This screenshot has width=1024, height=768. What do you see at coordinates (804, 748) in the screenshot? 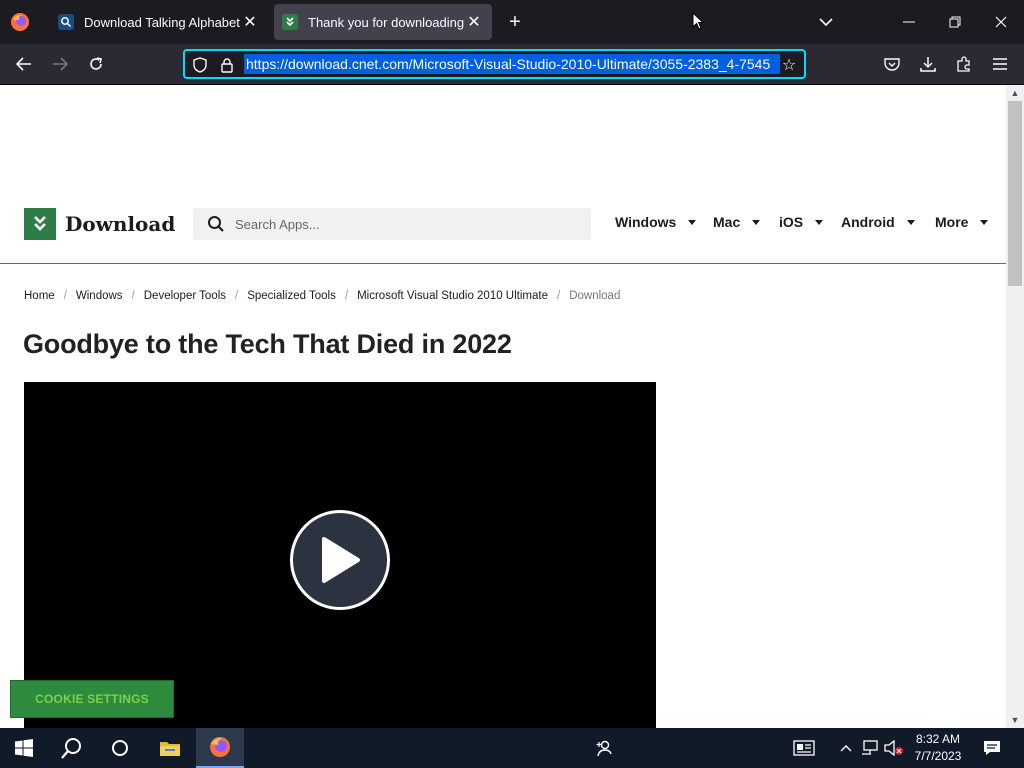
I see `news-widget-icon` at bounding box center [804, 748].